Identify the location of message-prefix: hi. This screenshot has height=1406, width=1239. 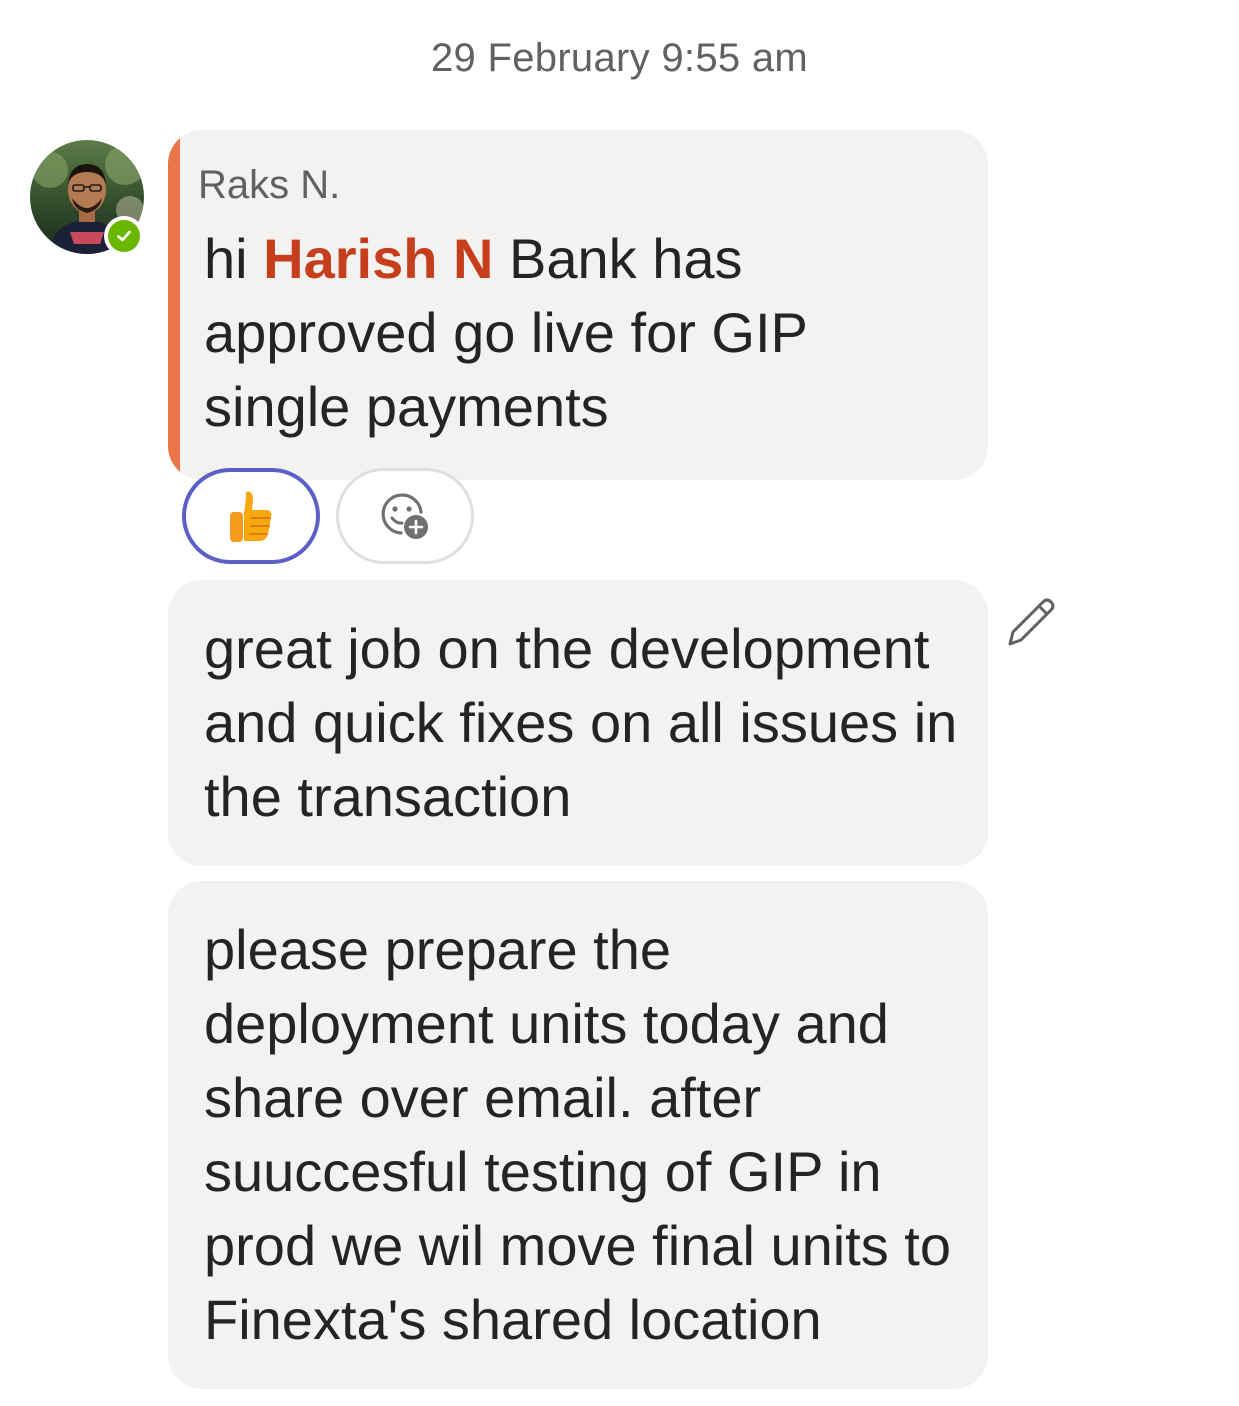
(234, 258).